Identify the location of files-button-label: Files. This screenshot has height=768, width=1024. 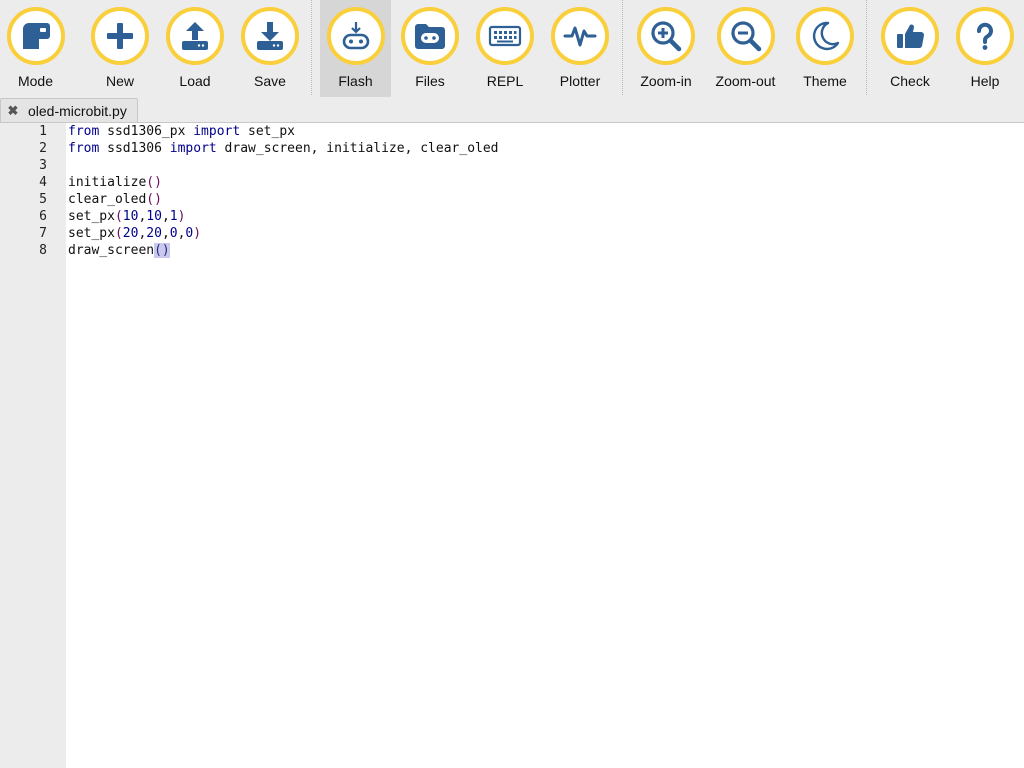
(430, 81).